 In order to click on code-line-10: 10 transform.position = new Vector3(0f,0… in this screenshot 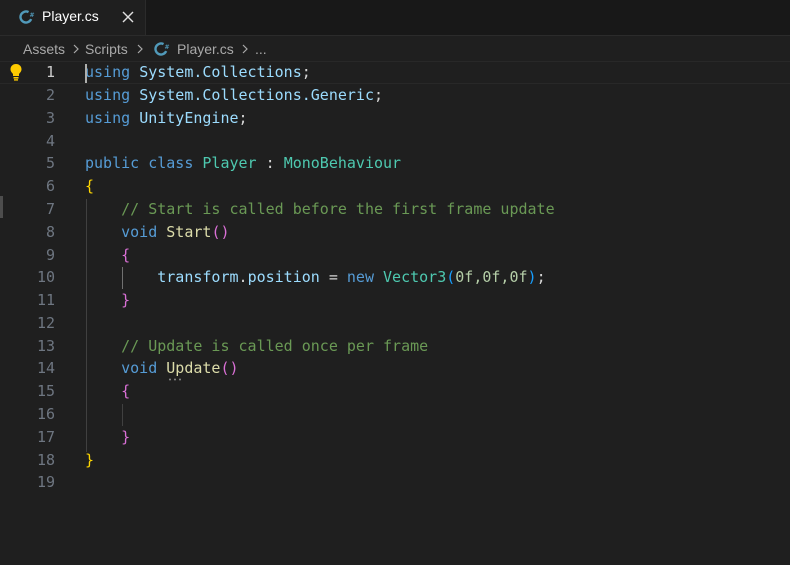, I will do `click(395, 277)`.